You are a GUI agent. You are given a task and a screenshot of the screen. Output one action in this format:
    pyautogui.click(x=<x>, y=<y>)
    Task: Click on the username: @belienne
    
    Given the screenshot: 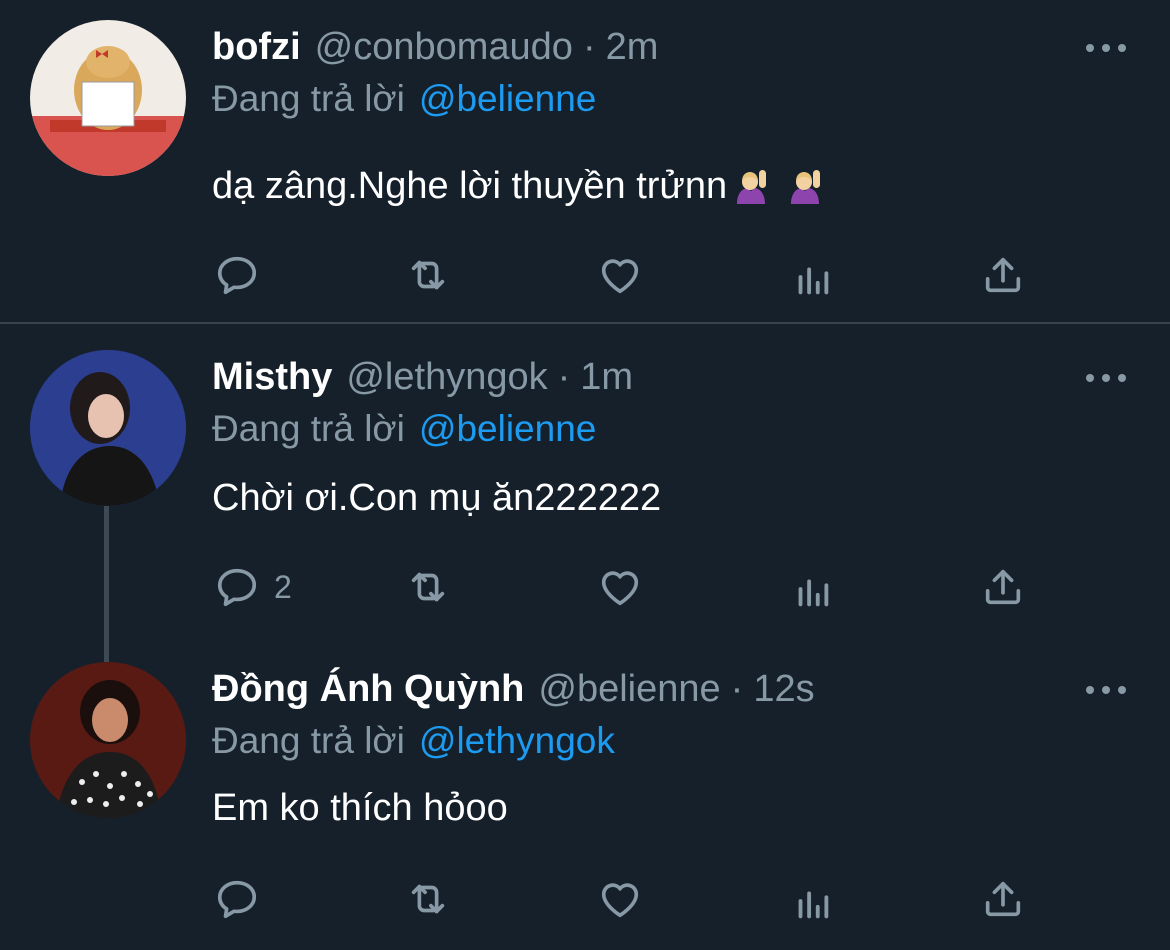 What is the action you would take?
    pyautogui.click(x=629, y=689)
    